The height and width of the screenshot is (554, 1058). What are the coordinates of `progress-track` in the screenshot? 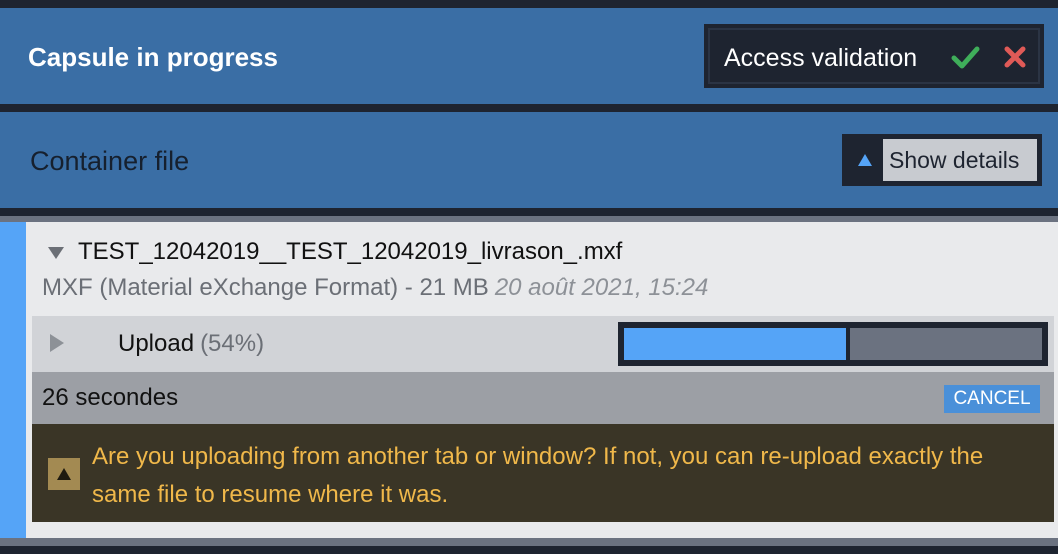 It's located at (833, 344).